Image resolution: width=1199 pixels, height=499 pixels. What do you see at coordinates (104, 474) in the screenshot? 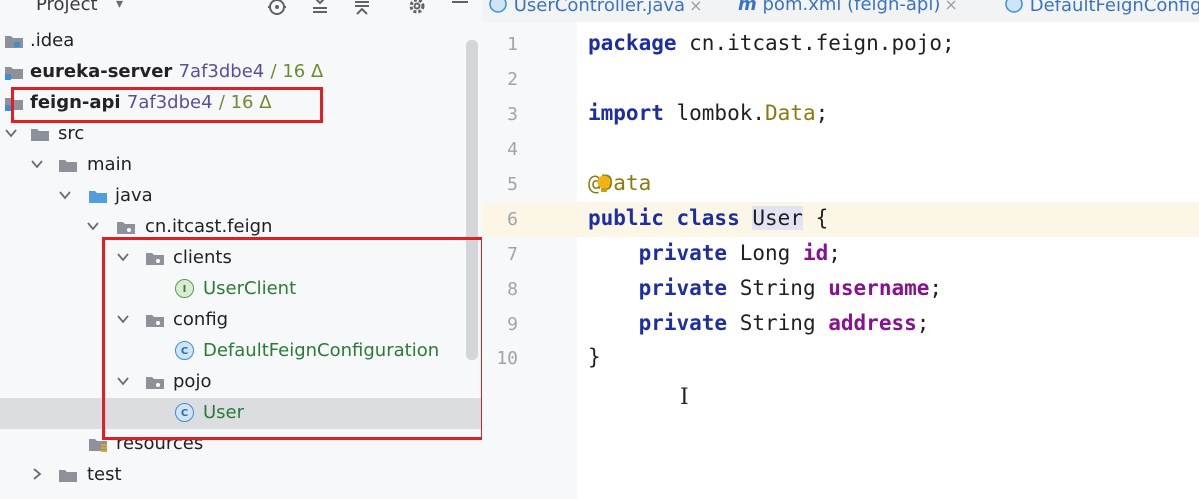
I see `tree-item-label: test` at bounding box center [104, 474].